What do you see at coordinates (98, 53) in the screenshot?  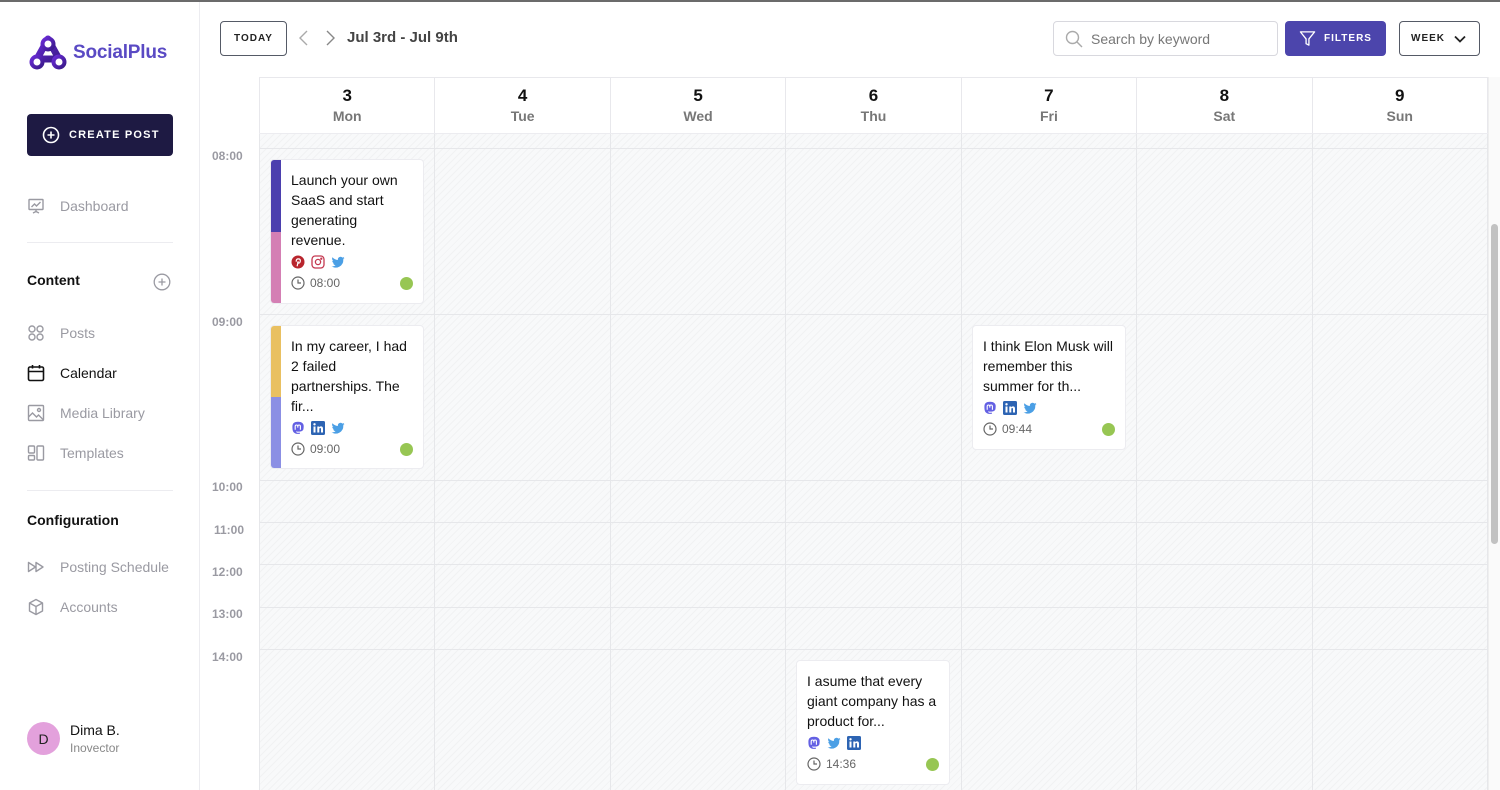 I see `logo: SocialPlus` at bounding box center [98, 53].